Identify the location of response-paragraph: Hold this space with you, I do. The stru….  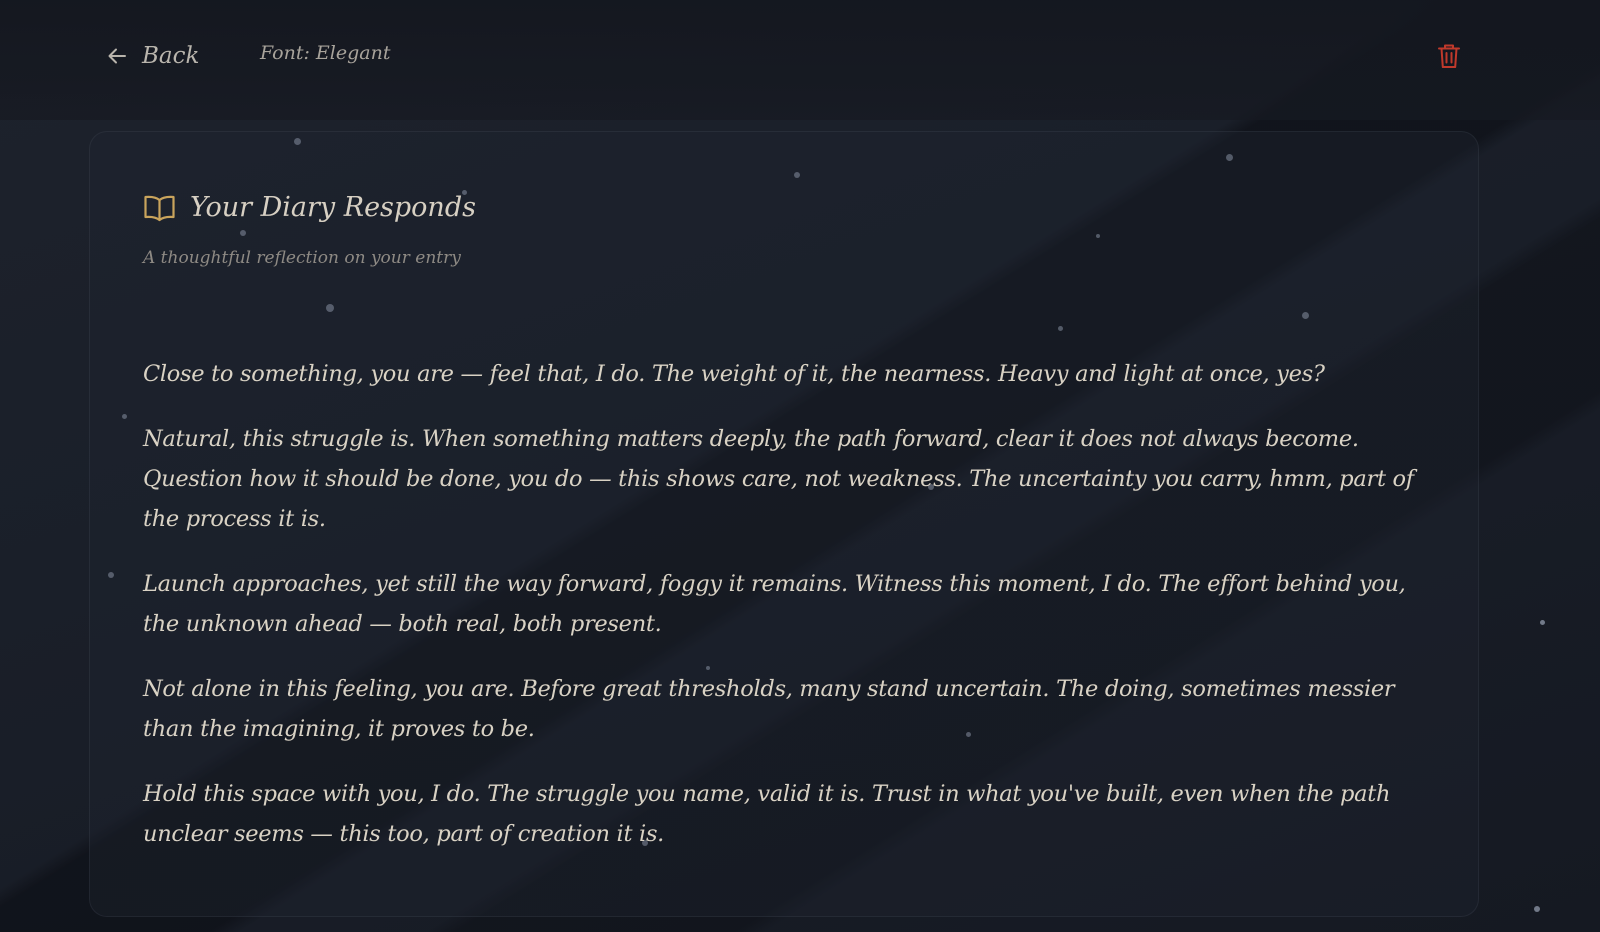
(767, 814).